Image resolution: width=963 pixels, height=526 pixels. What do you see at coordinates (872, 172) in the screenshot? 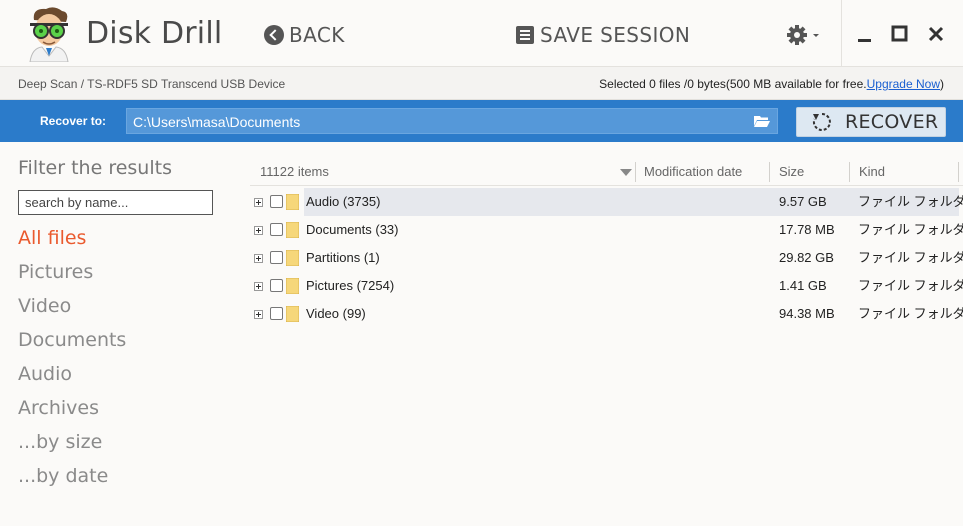
I see `column-header-kind: Kind` at bounding box center [872, 172].